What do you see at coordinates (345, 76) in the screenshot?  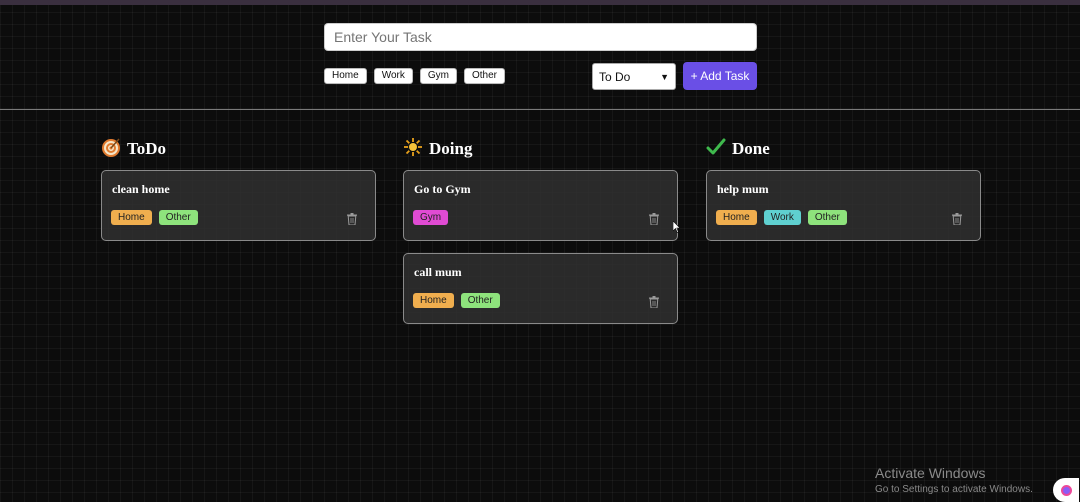 I see `tag-button-home: Home` at bounding box center [345, 76].